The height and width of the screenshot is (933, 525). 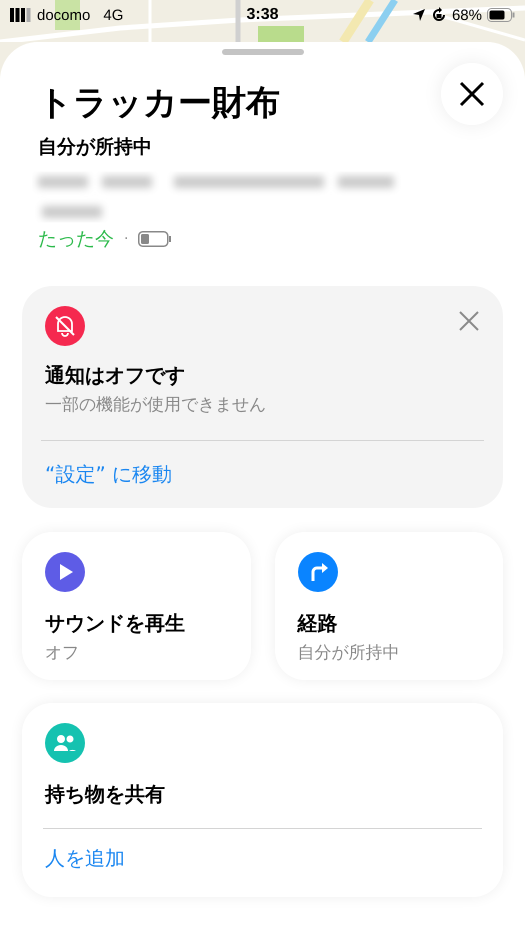 What do you see at coordinates (349, 653) in the screenshot?
I see `action-subtitle: 自分が所持中` at bounding box center [349, 653].